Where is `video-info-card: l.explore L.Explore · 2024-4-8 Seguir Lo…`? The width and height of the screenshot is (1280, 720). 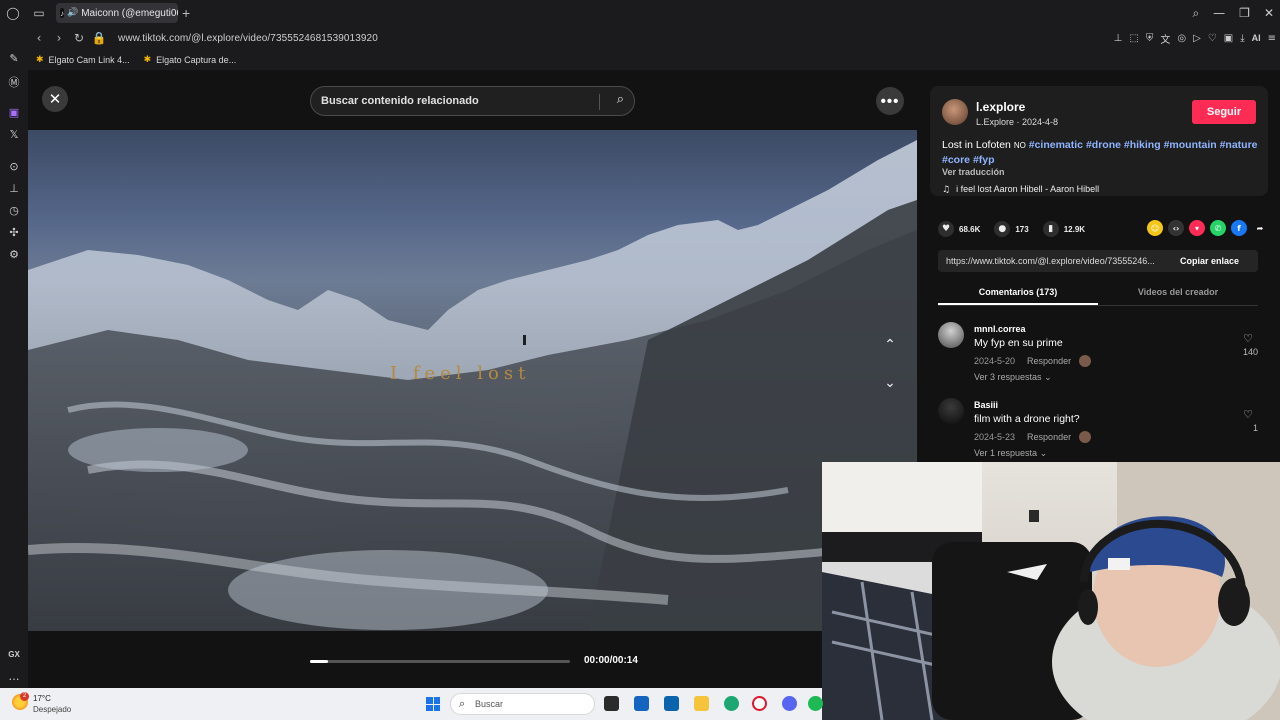 video-info-card: l.explore L.Explore · 2024-4-8 Seguir Lo… is located at coordinates (1099, 141).